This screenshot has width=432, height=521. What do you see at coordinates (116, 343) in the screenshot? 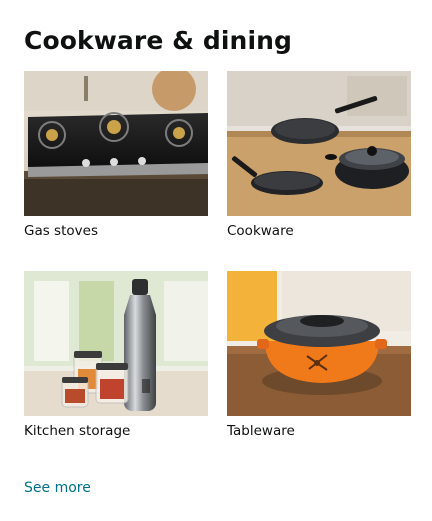
I see `kitchen-storage-image` at bounding box center [116, 343].